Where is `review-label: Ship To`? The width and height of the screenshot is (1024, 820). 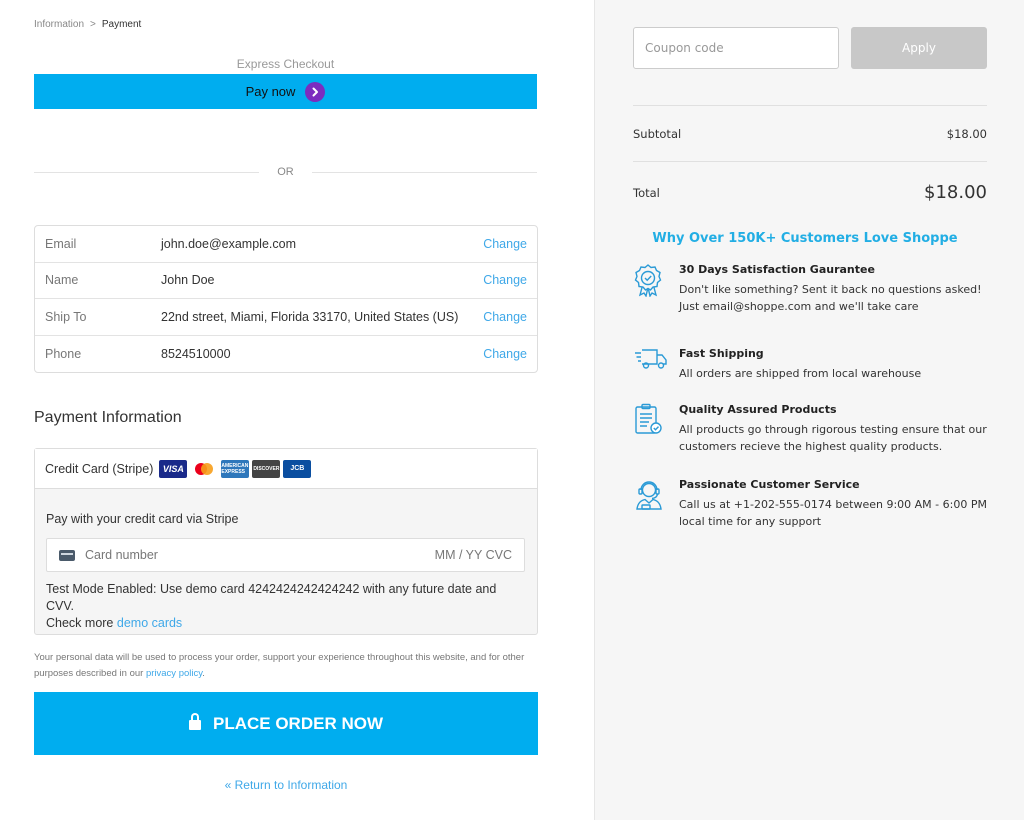 review-label: Ship To is located at coordinates (66, 316).